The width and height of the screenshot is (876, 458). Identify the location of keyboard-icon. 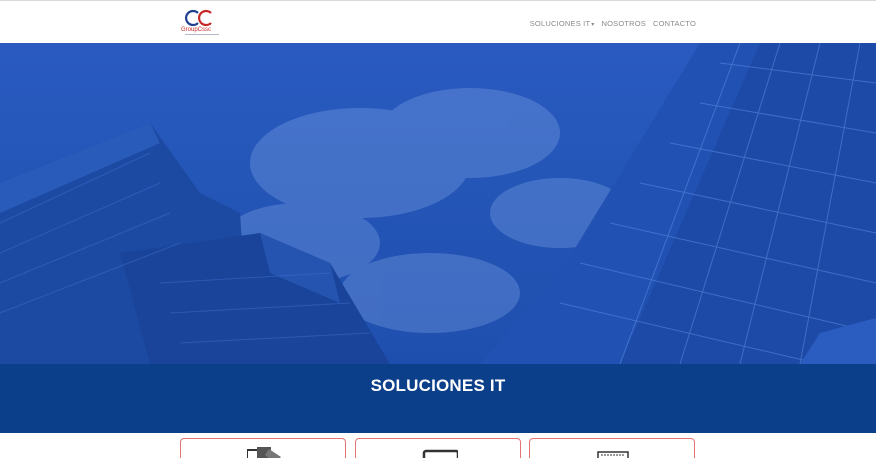
(613, 454).